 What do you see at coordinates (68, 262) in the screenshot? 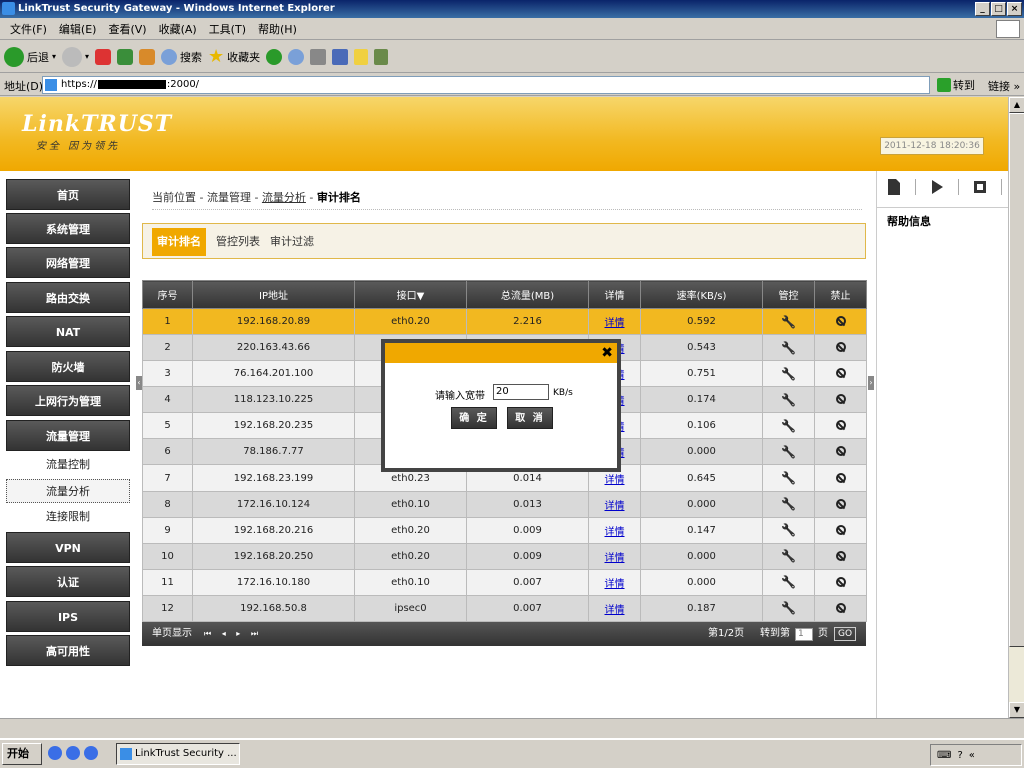
I see `nav-network: 网络管理` at bounding box center [68, 262].